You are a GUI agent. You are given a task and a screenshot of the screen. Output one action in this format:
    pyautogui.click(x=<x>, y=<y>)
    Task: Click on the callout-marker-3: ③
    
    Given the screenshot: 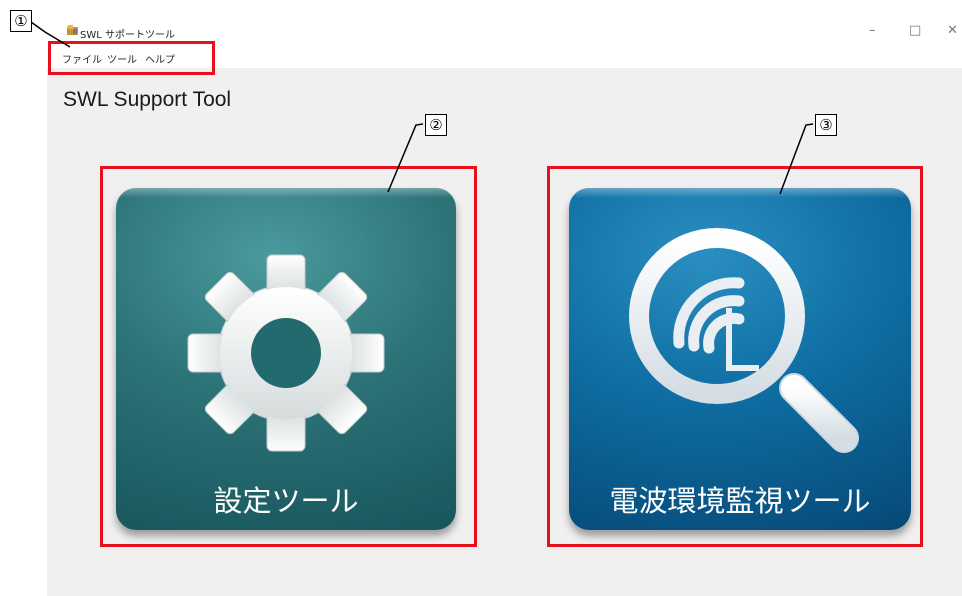 What is the action you would take?
    pyautogui.click(x=826, y=125)
    